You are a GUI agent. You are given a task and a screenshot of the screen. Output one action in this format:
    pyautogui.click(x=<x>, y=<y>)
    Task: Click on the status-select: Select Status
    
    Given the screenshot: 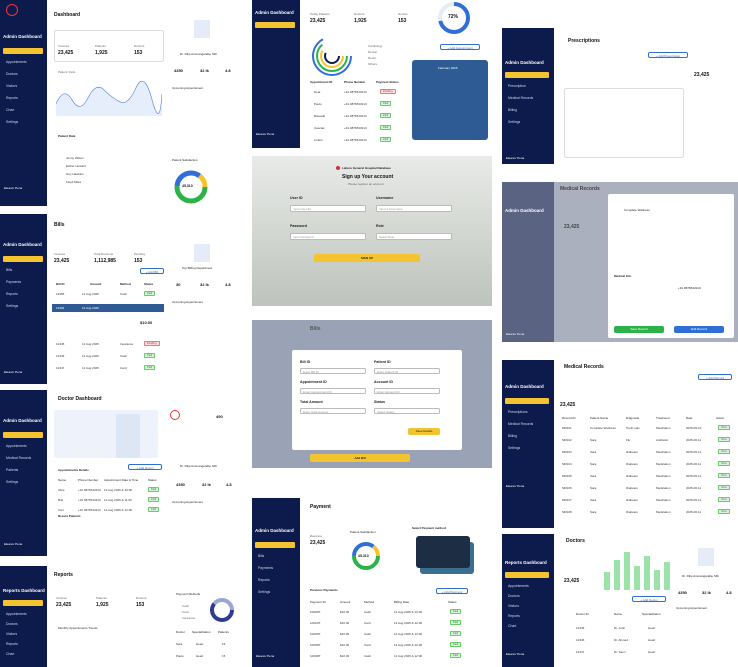 What is the action you would take?
    pyautogui.click(x=407, y=411)
    